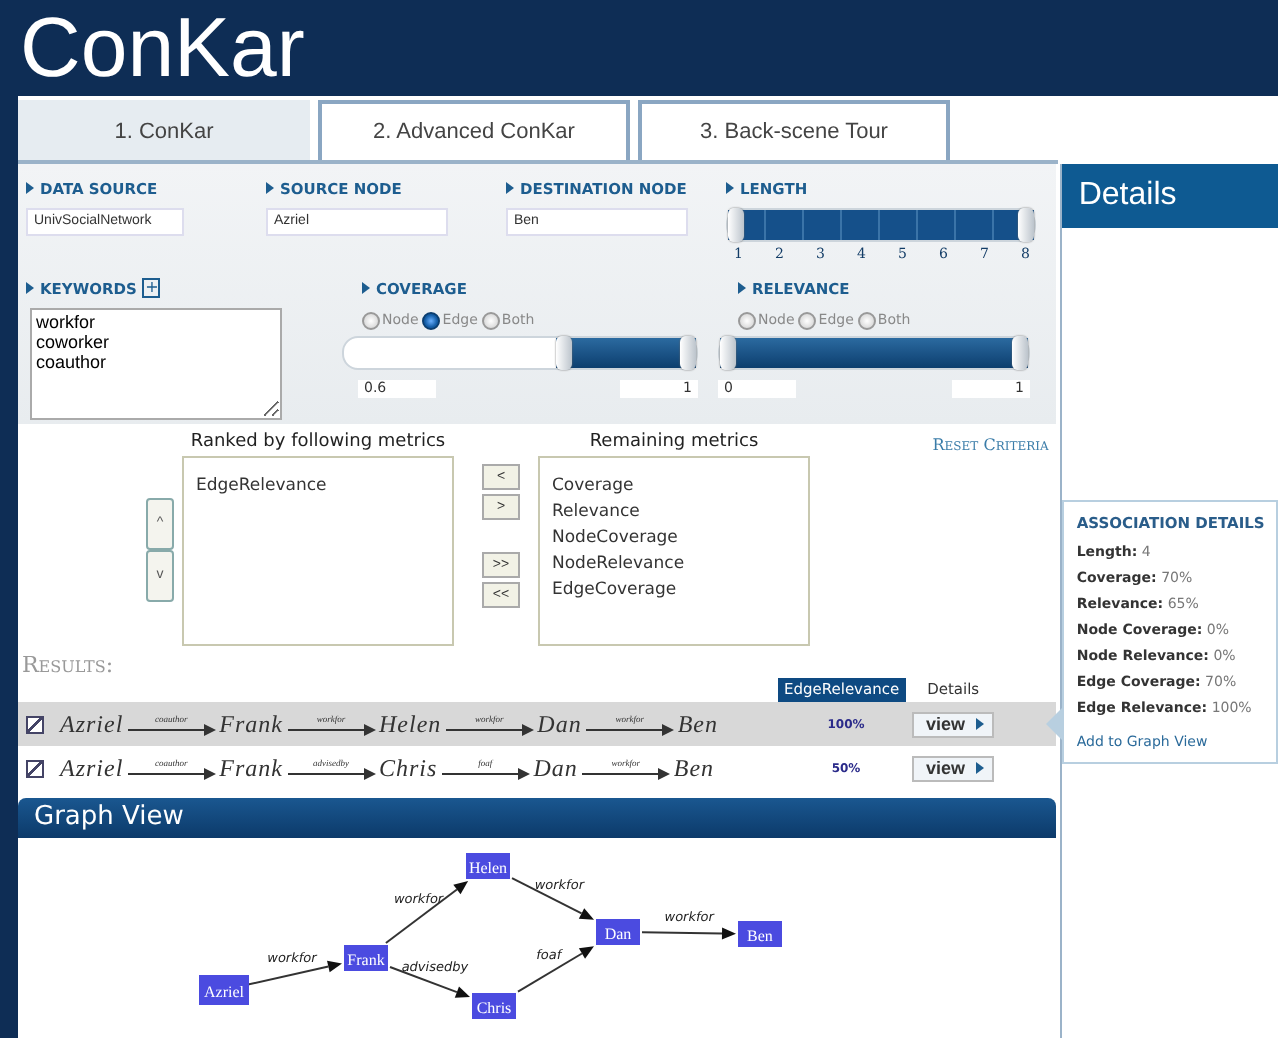  Describe the element at coordinates (794, 130) in the screenshot. I see `tab: 3. Back-scene Tour` at that location.